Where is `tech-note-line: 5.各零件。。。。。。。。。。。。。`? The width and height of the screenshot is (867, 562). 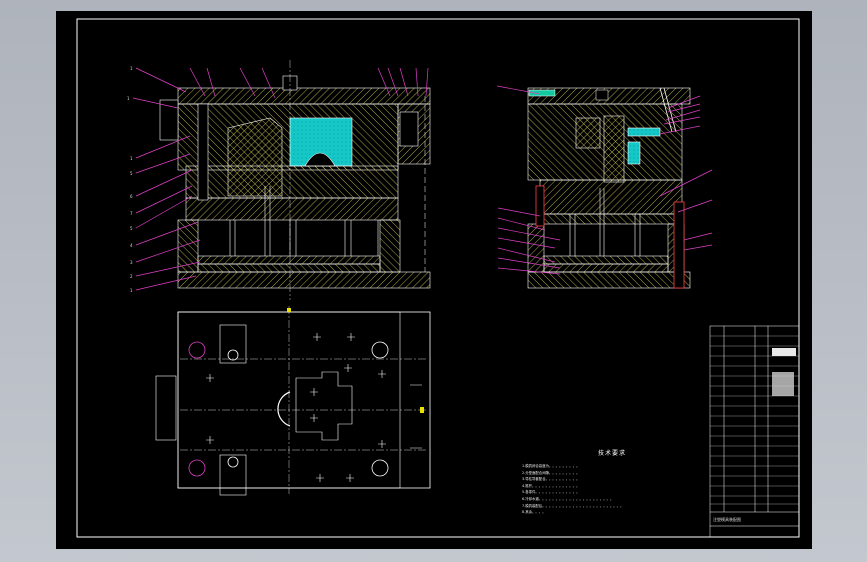 tech-note-line: 5.各零件。。。。。。。。。。。。。 is located at coordinates (551, 492).